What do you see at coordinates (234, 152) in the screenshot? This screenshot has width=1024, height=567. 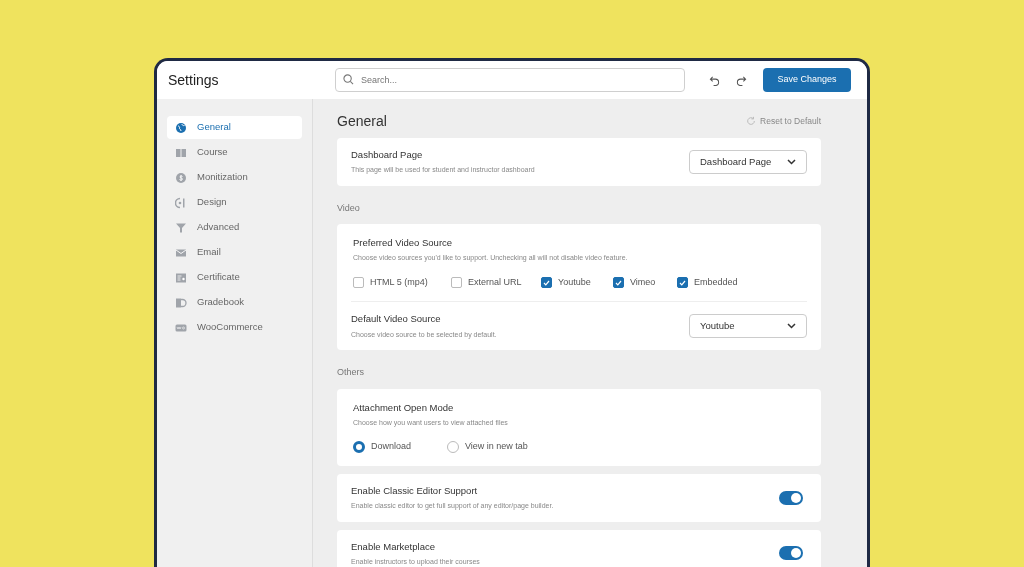 I see `sidebar-item: Course` at bounding box center [234, 152].